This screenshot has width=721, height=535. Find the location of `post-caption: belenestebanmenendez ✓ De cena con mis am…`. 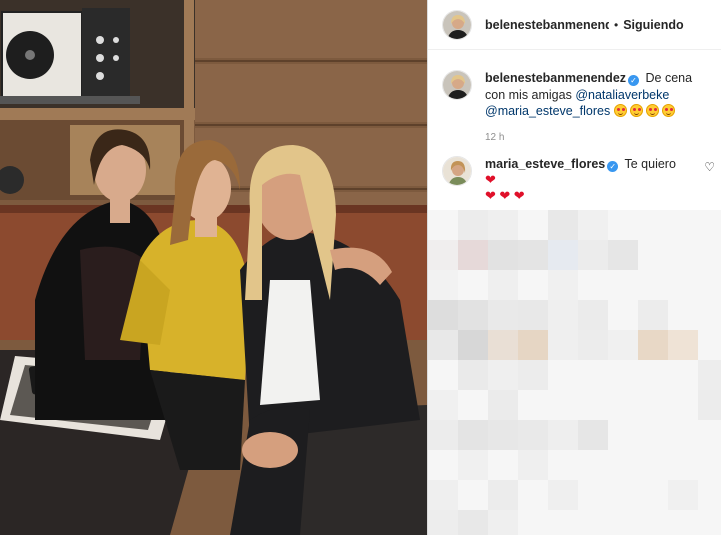

post-caption: belenestebanmenendez ✓ De cena con mis am… is located at coordinates (574, 98).